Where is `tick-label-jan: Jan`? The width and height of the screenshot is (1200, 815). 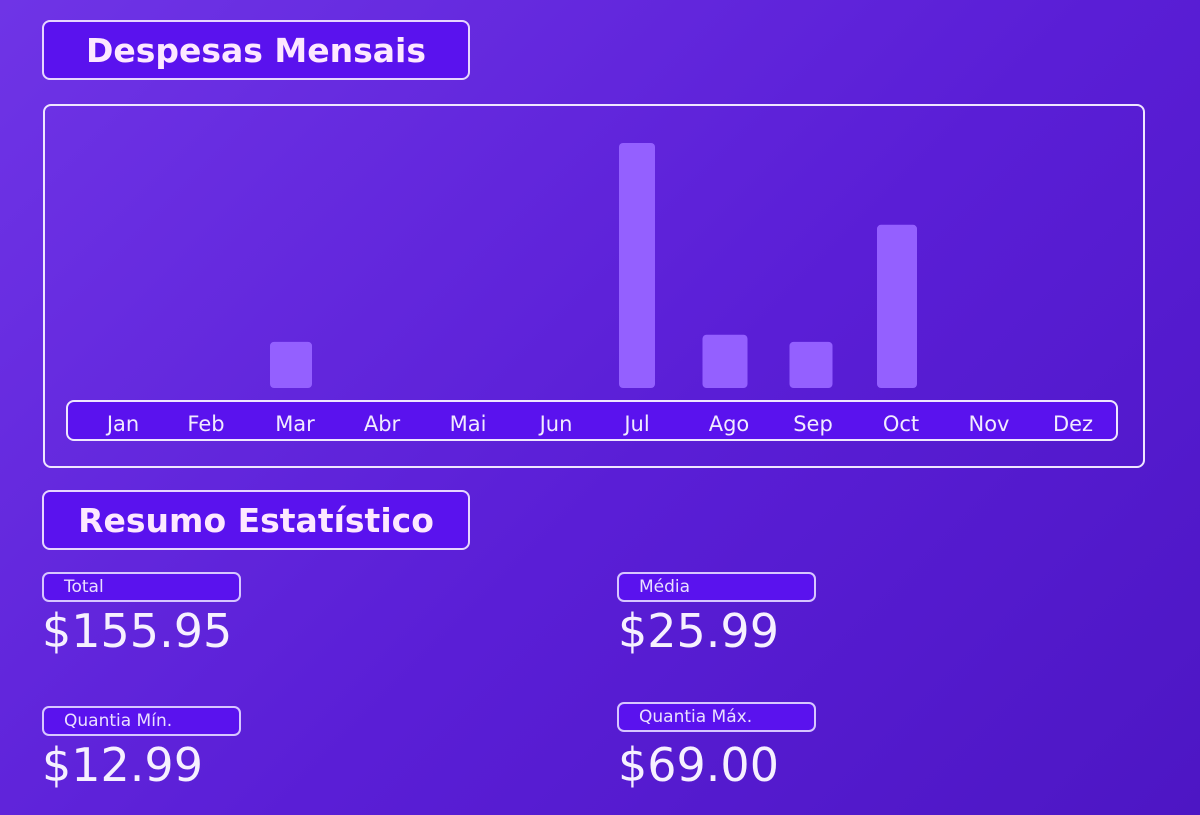
tick-label-jan: Jan is located at coordinates (123, 424).